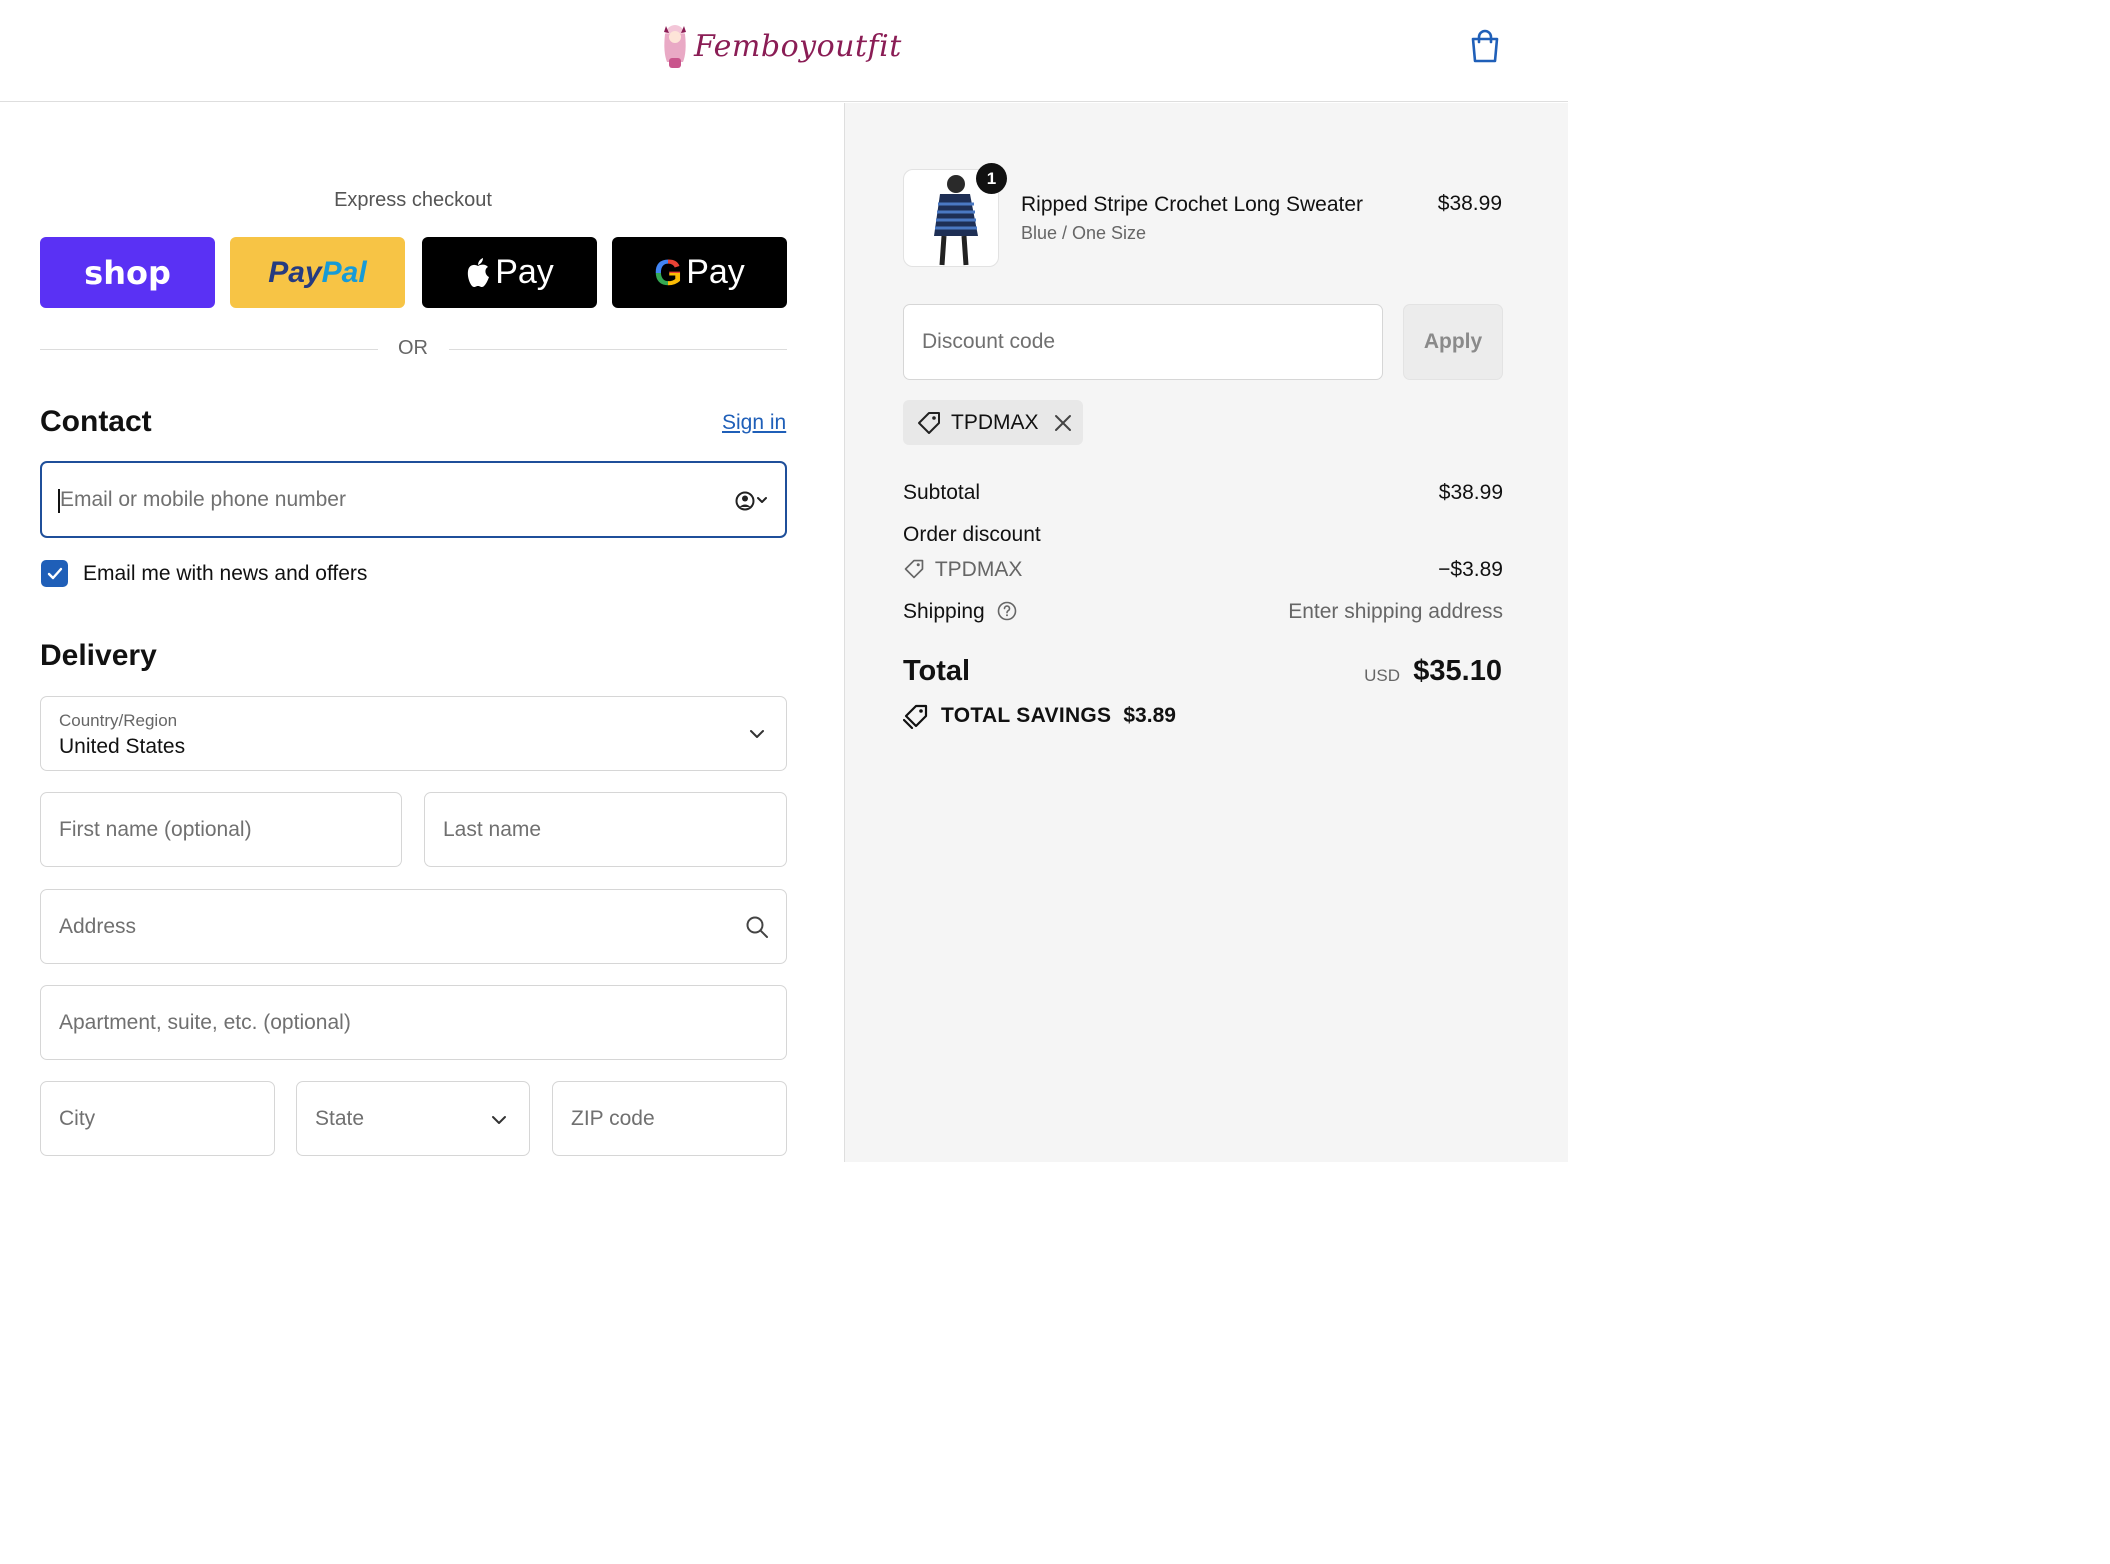 The height and width of the screenshot is (1564, 2110). Describe the element at coordinates (413, 1022) in the screenshot. I see `apartment-input: Apartment, suite, etc. (optional)` at that location.